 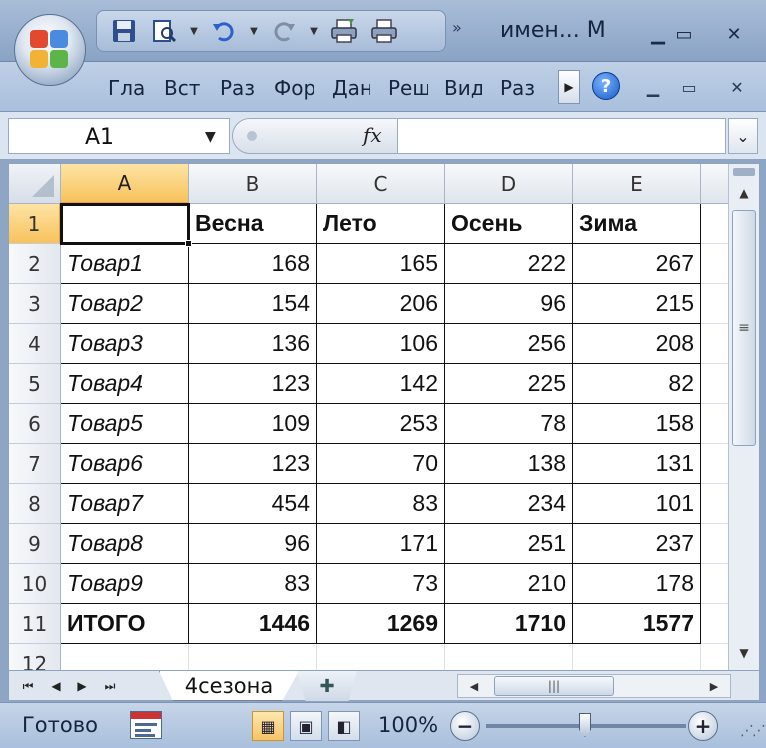 I want to click on cell-a9: Товар8, so click(x=125, y=544).